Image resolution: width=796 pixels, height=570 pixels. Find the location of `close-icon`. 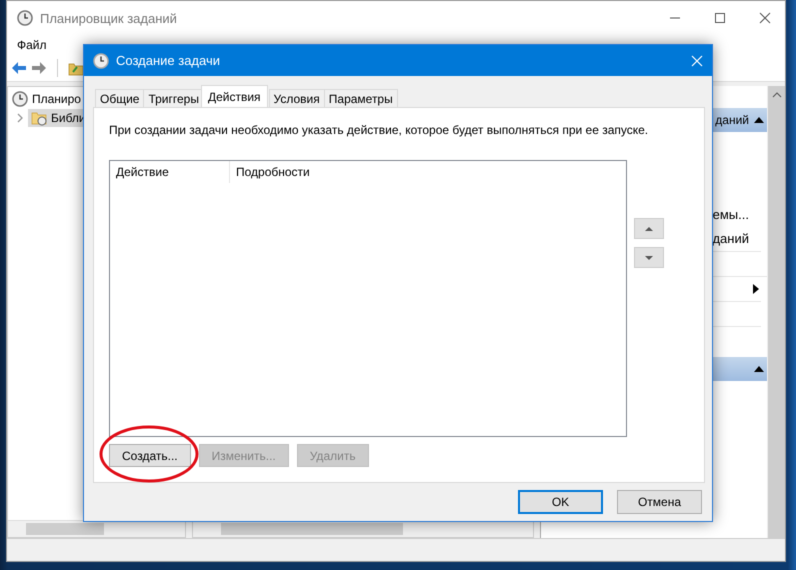

close-icon is located at coordinates (765, 18).